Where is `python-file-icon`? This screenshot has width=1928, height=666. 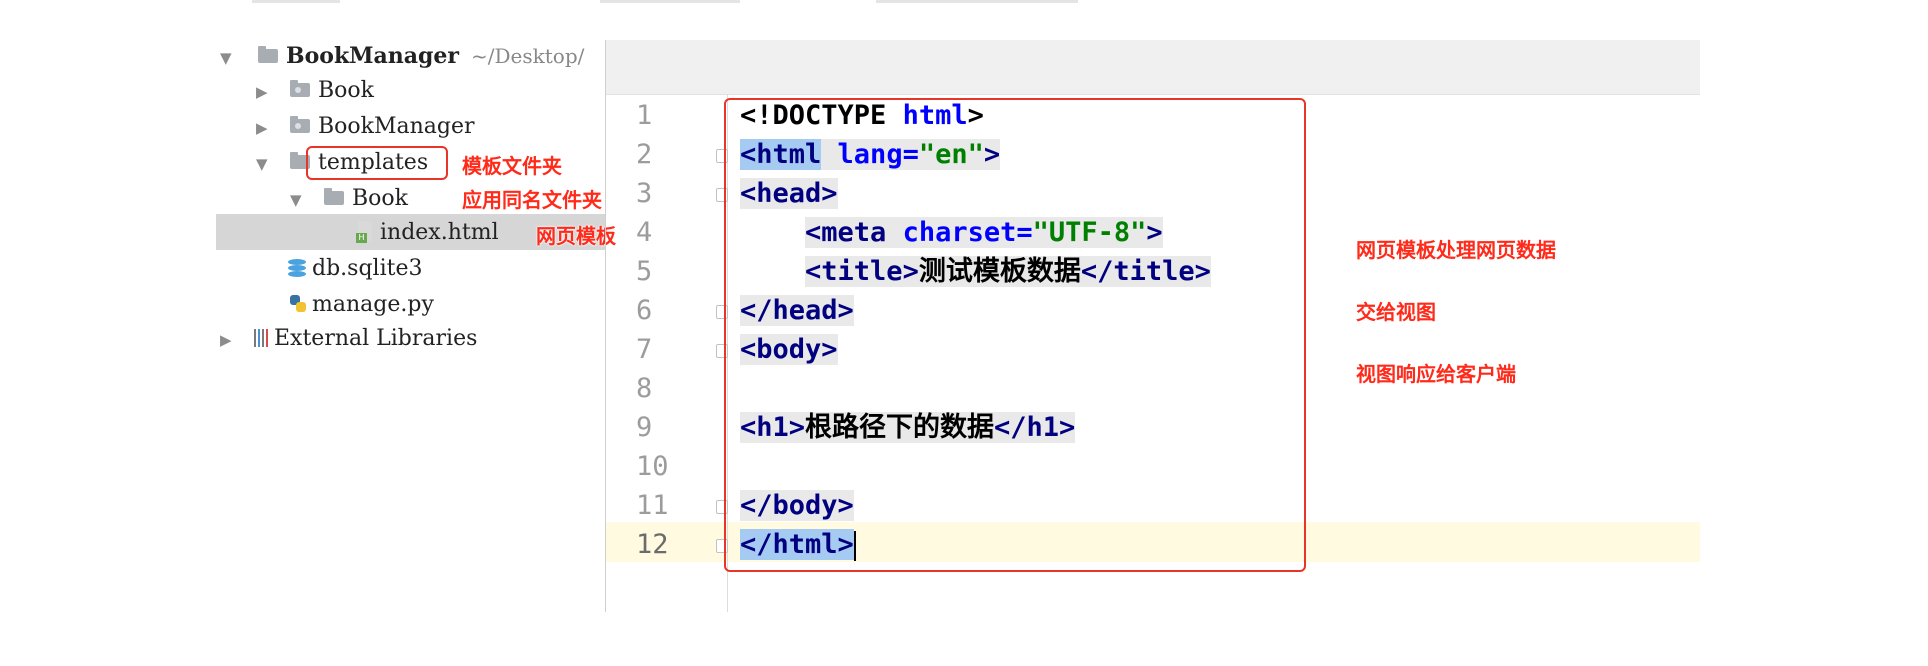
python-file-icon is located at coordinates (298, 304).